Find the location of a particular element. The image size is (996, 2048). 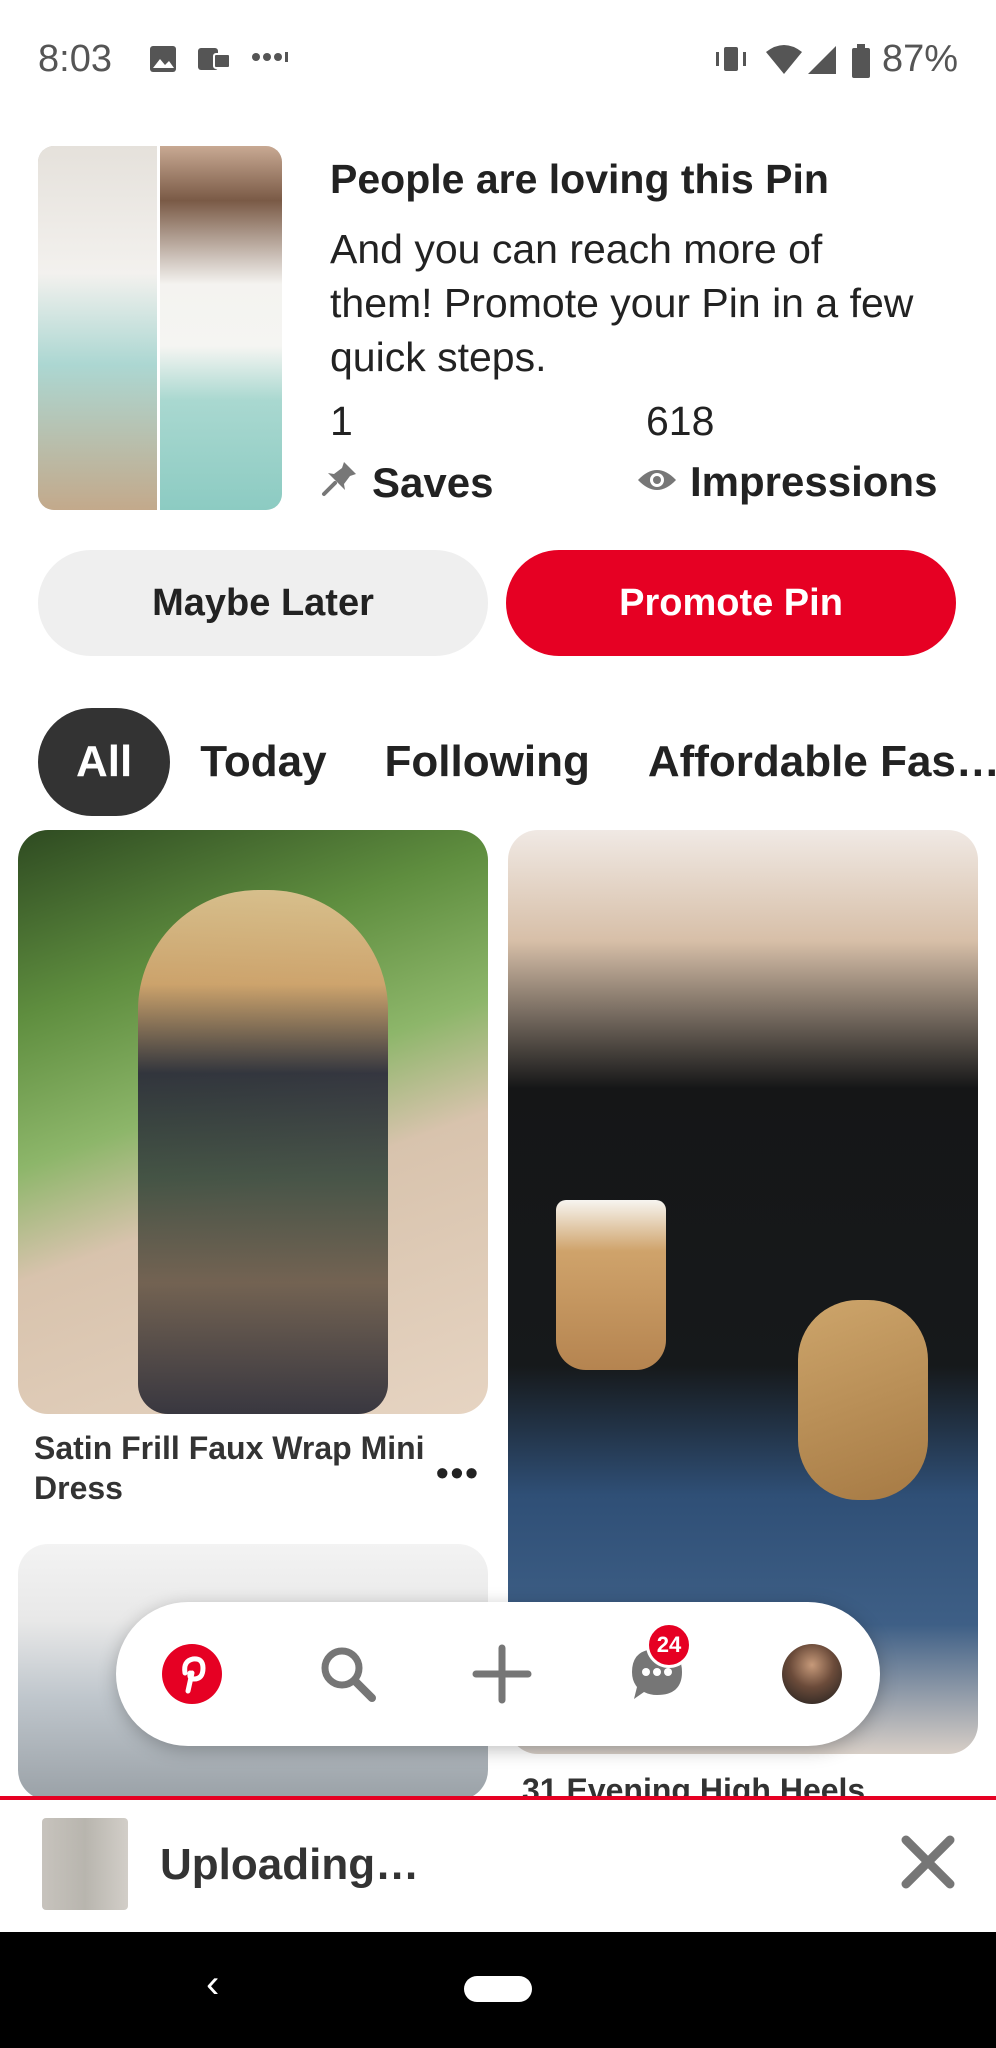

pin-image-wrap-dress is located at coordinates (253, 1122).